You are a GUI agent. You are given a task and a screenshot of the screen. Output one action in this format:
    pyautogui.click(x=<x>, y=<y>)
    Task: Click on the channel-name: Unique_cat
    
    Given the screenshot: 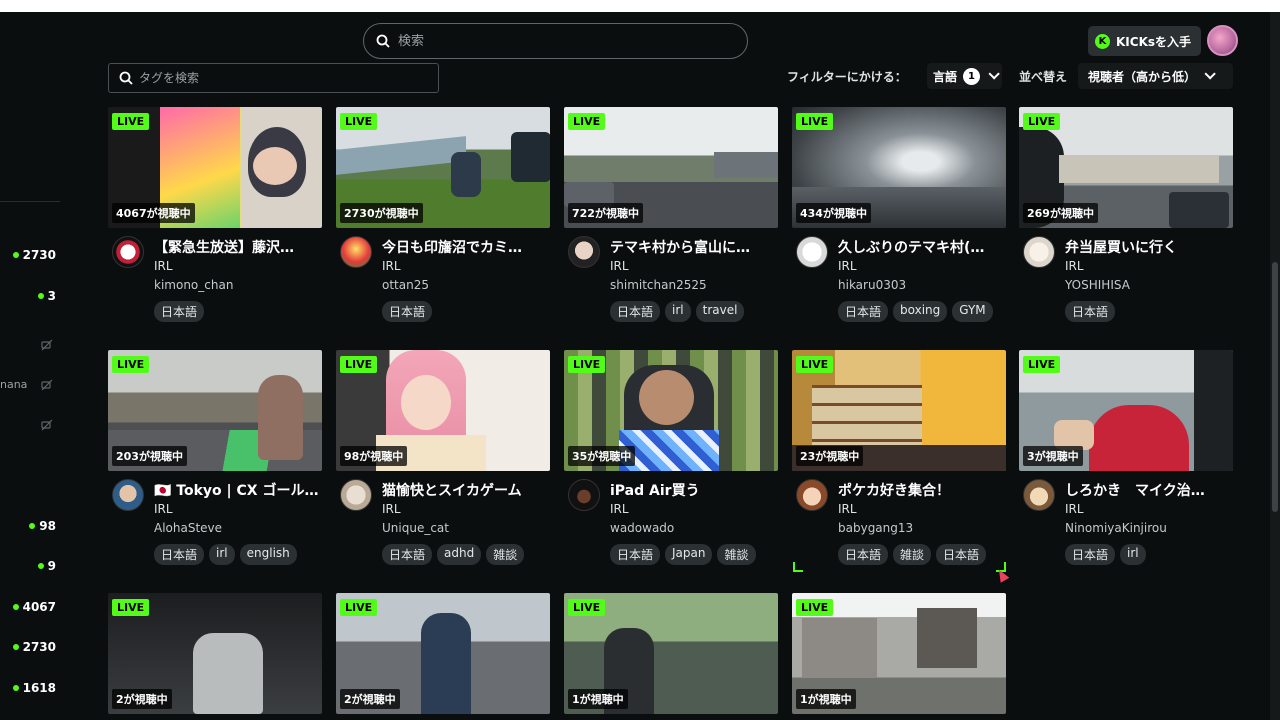 What is the action you would take?
    pyautogui.click(x=415, y=528)
    